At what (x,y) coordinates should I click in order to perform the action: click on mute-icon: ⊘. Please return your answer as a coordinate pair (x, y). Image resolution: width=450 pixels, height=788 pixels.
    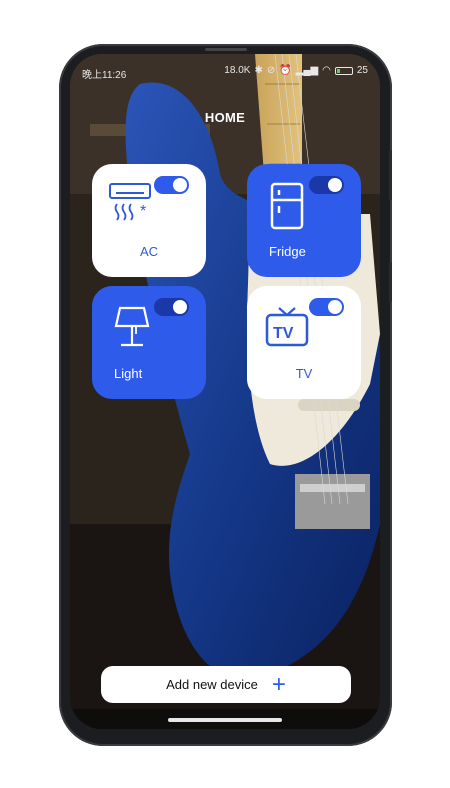
    Looking at the image, I should click on (271, 70).